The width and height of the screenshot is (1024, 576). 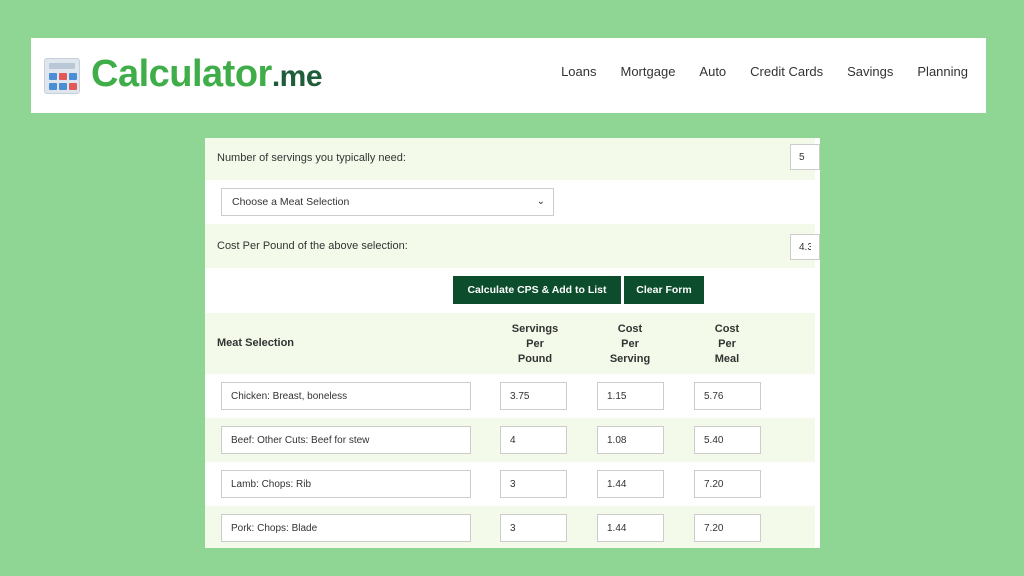 What do you see at coordinates (540, 201) in the screenshot?
I see `chevron-down-icon: ⌄` at bounding box center [540, 201].